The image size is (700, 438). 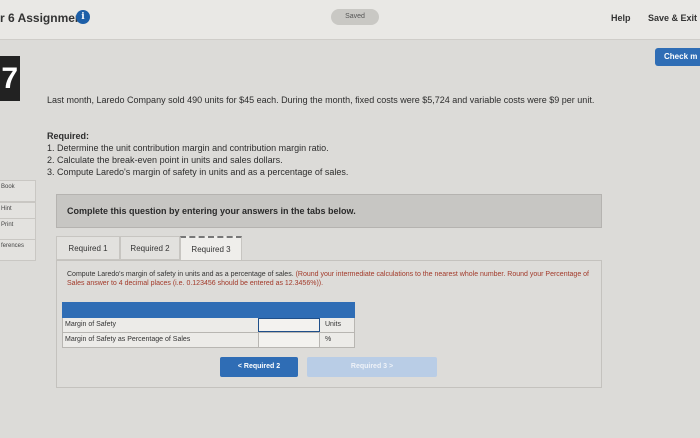 I want to click on check-my-work-button: Check m, so click(x=677, y=57).